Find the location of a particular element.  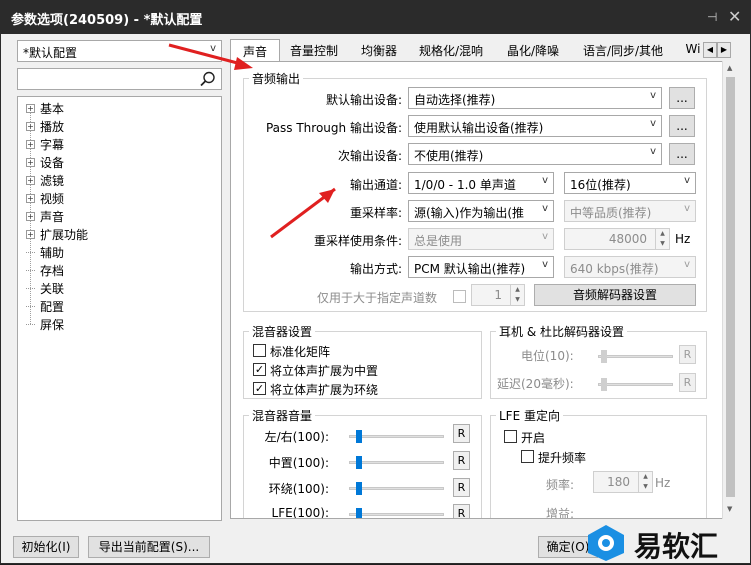

only-channels-checkbox is located at coordinates (459, 296).